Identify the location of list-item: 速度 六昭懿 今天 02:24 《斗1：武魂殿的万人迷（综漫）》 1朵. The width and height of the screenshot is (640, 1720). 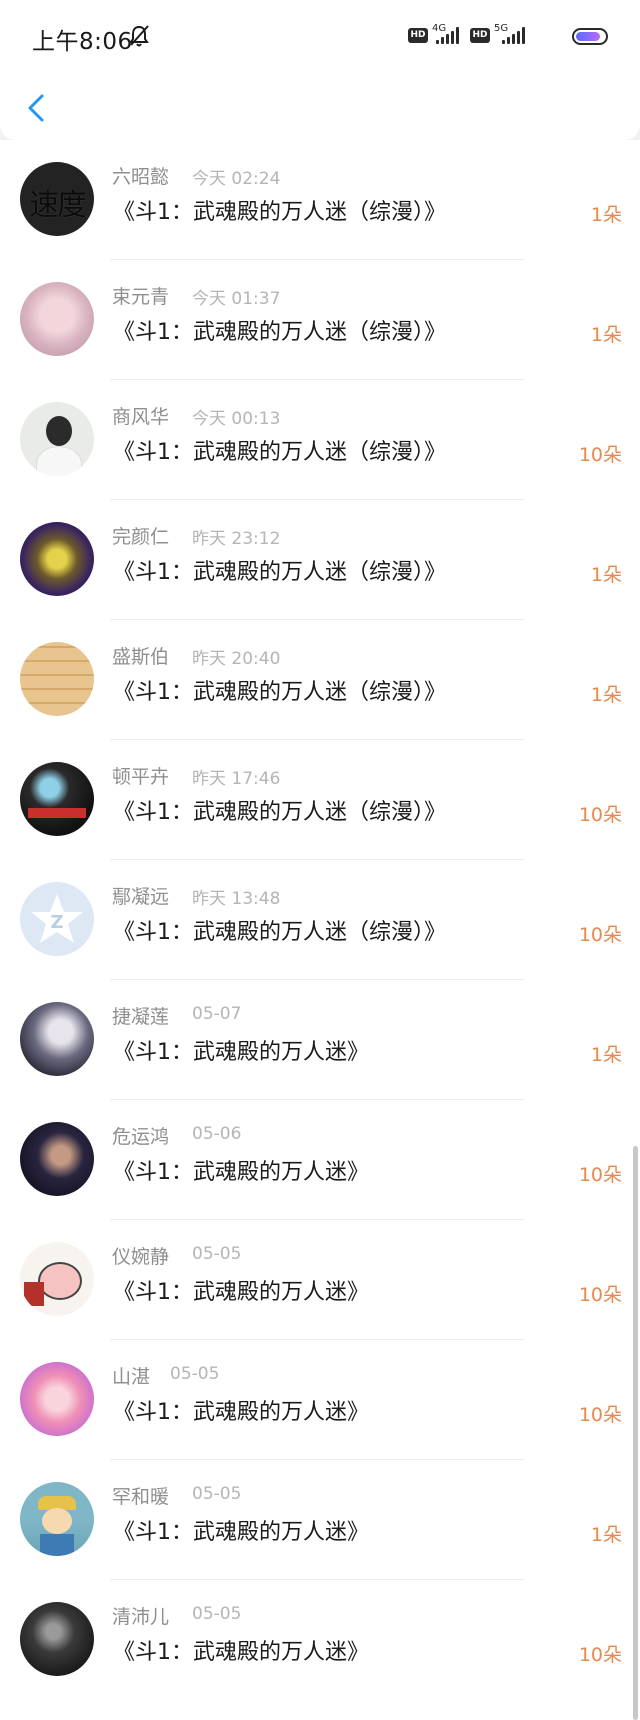
(320, 200).